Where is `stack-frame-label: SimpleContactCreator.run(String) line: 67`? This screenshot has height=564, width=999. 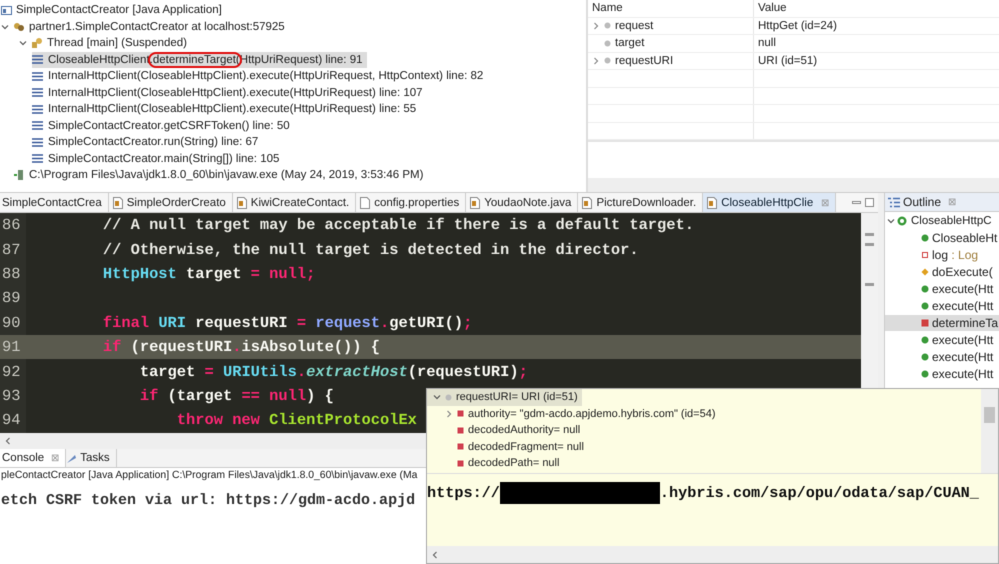 stack-frame-label: SimpleContactCreator.run(String) line: 67 is located at coordinates (153, 142).